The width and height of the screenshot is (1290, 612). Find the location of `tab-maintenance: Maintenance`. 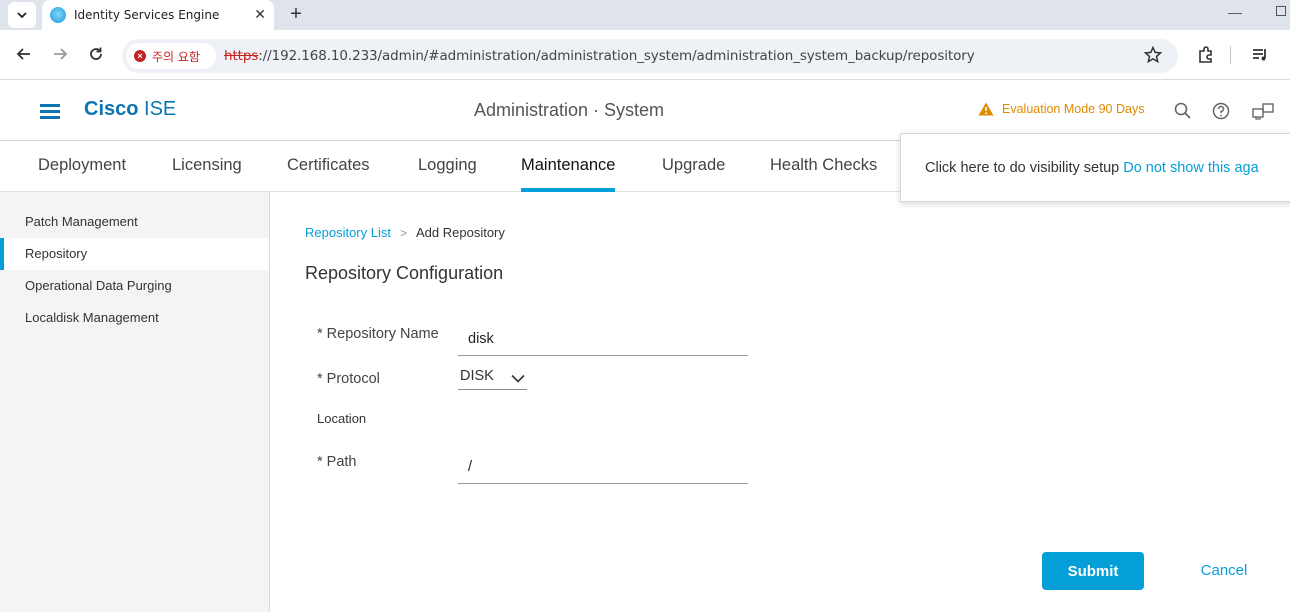

tab-maintenance: Maintenance is located at coordinates (568, 174).